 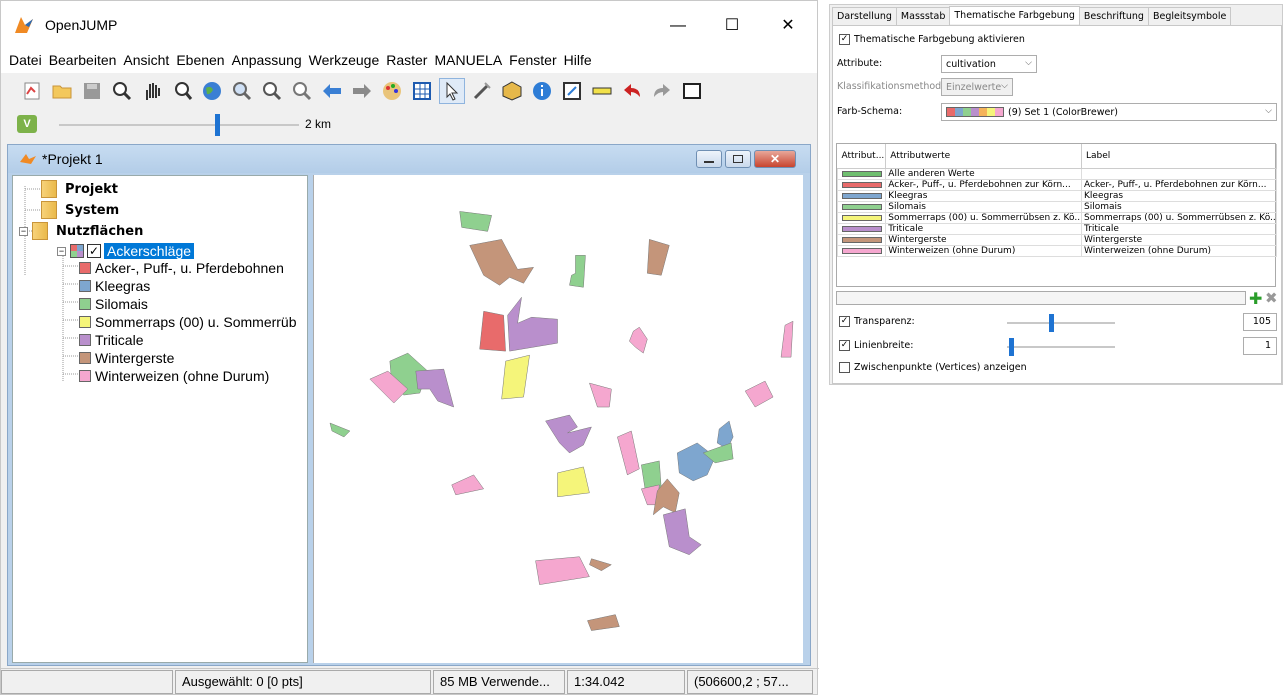 What do you see at coordinates (678, 26) in the screenshot?
I see `minimize-button: —` at bounding box center [678, 26].